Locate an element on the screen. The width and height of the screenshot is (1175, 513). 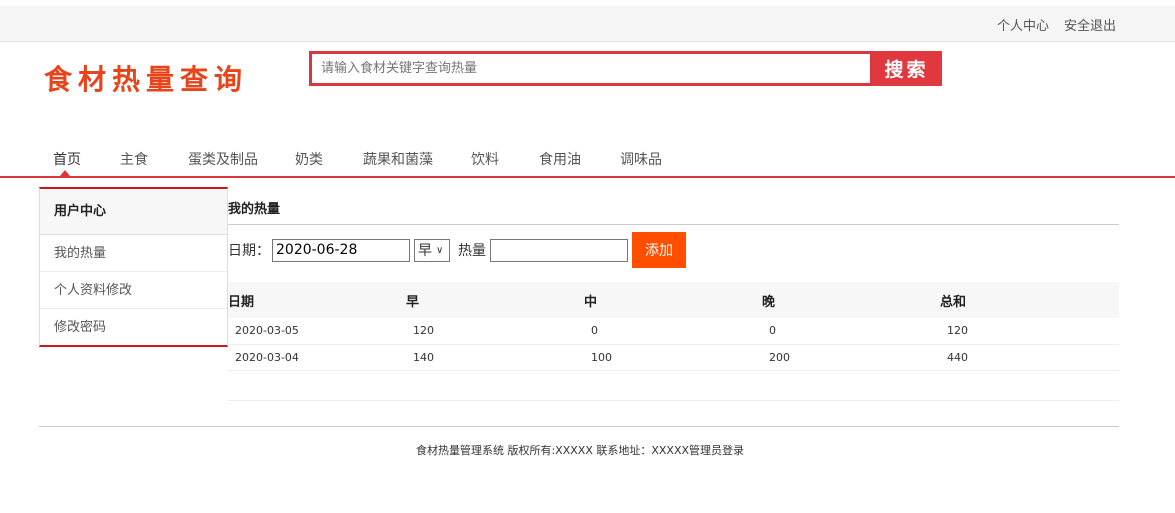
cell-lunch: 100 is located at coordinates (673, 357).